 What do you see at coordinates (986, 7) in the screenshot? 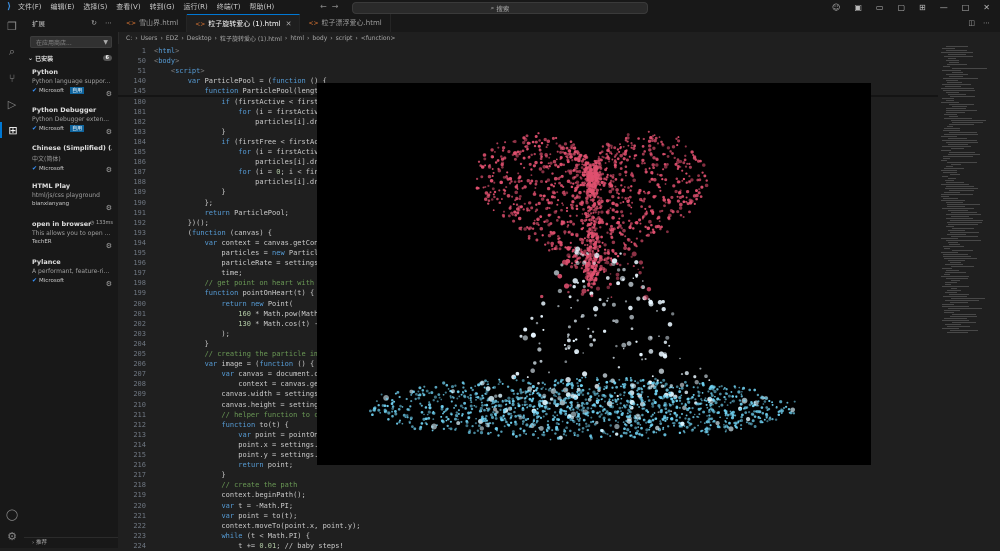
I see `close-icon: ✕` at bounding box center [986, 7].